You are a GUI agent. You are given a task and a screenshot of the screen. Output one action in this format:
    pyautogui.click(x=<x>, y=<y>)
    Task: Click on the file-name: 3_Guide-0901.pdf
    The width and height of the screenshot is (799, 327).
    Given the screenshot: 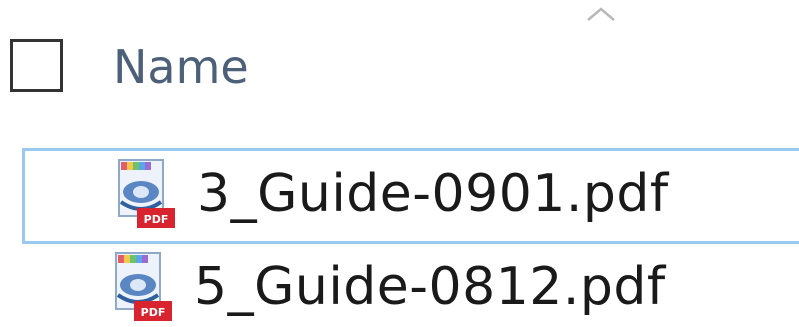 What is the action you would take?
    pyautogui.click(x=433, y=194)
    